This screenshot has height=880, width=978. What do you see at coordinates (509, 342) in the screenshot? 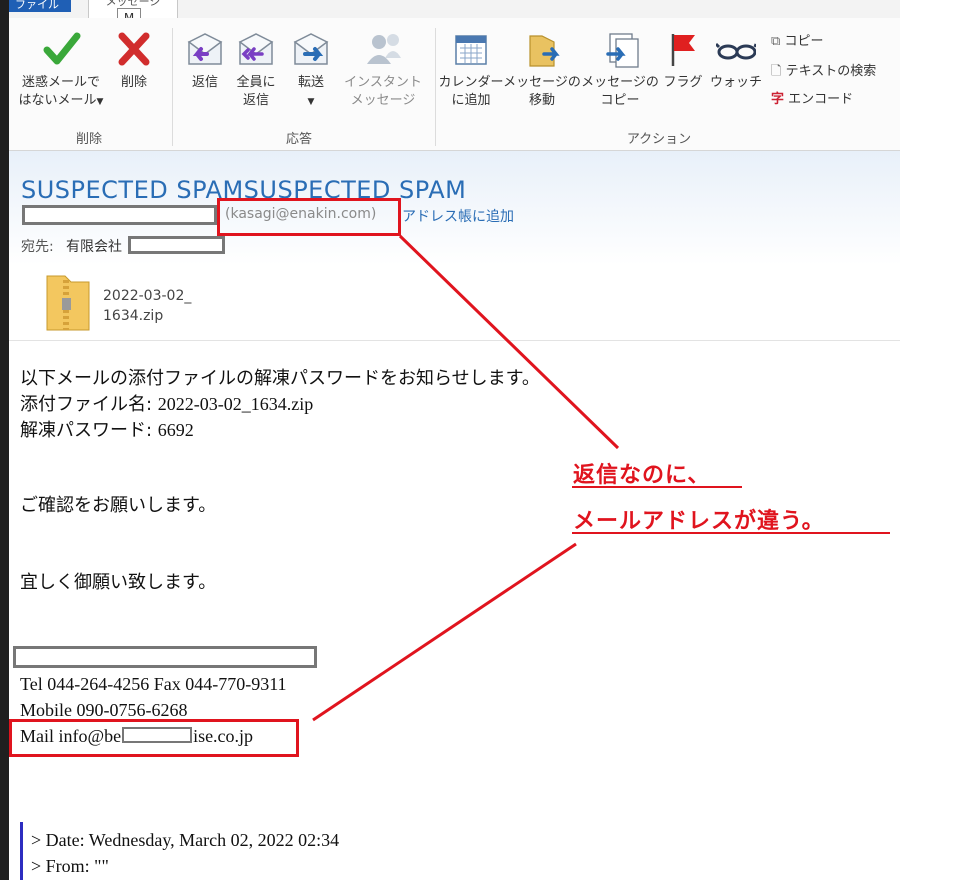
I see `annotation-line-top` at bounding box center [509, 342].